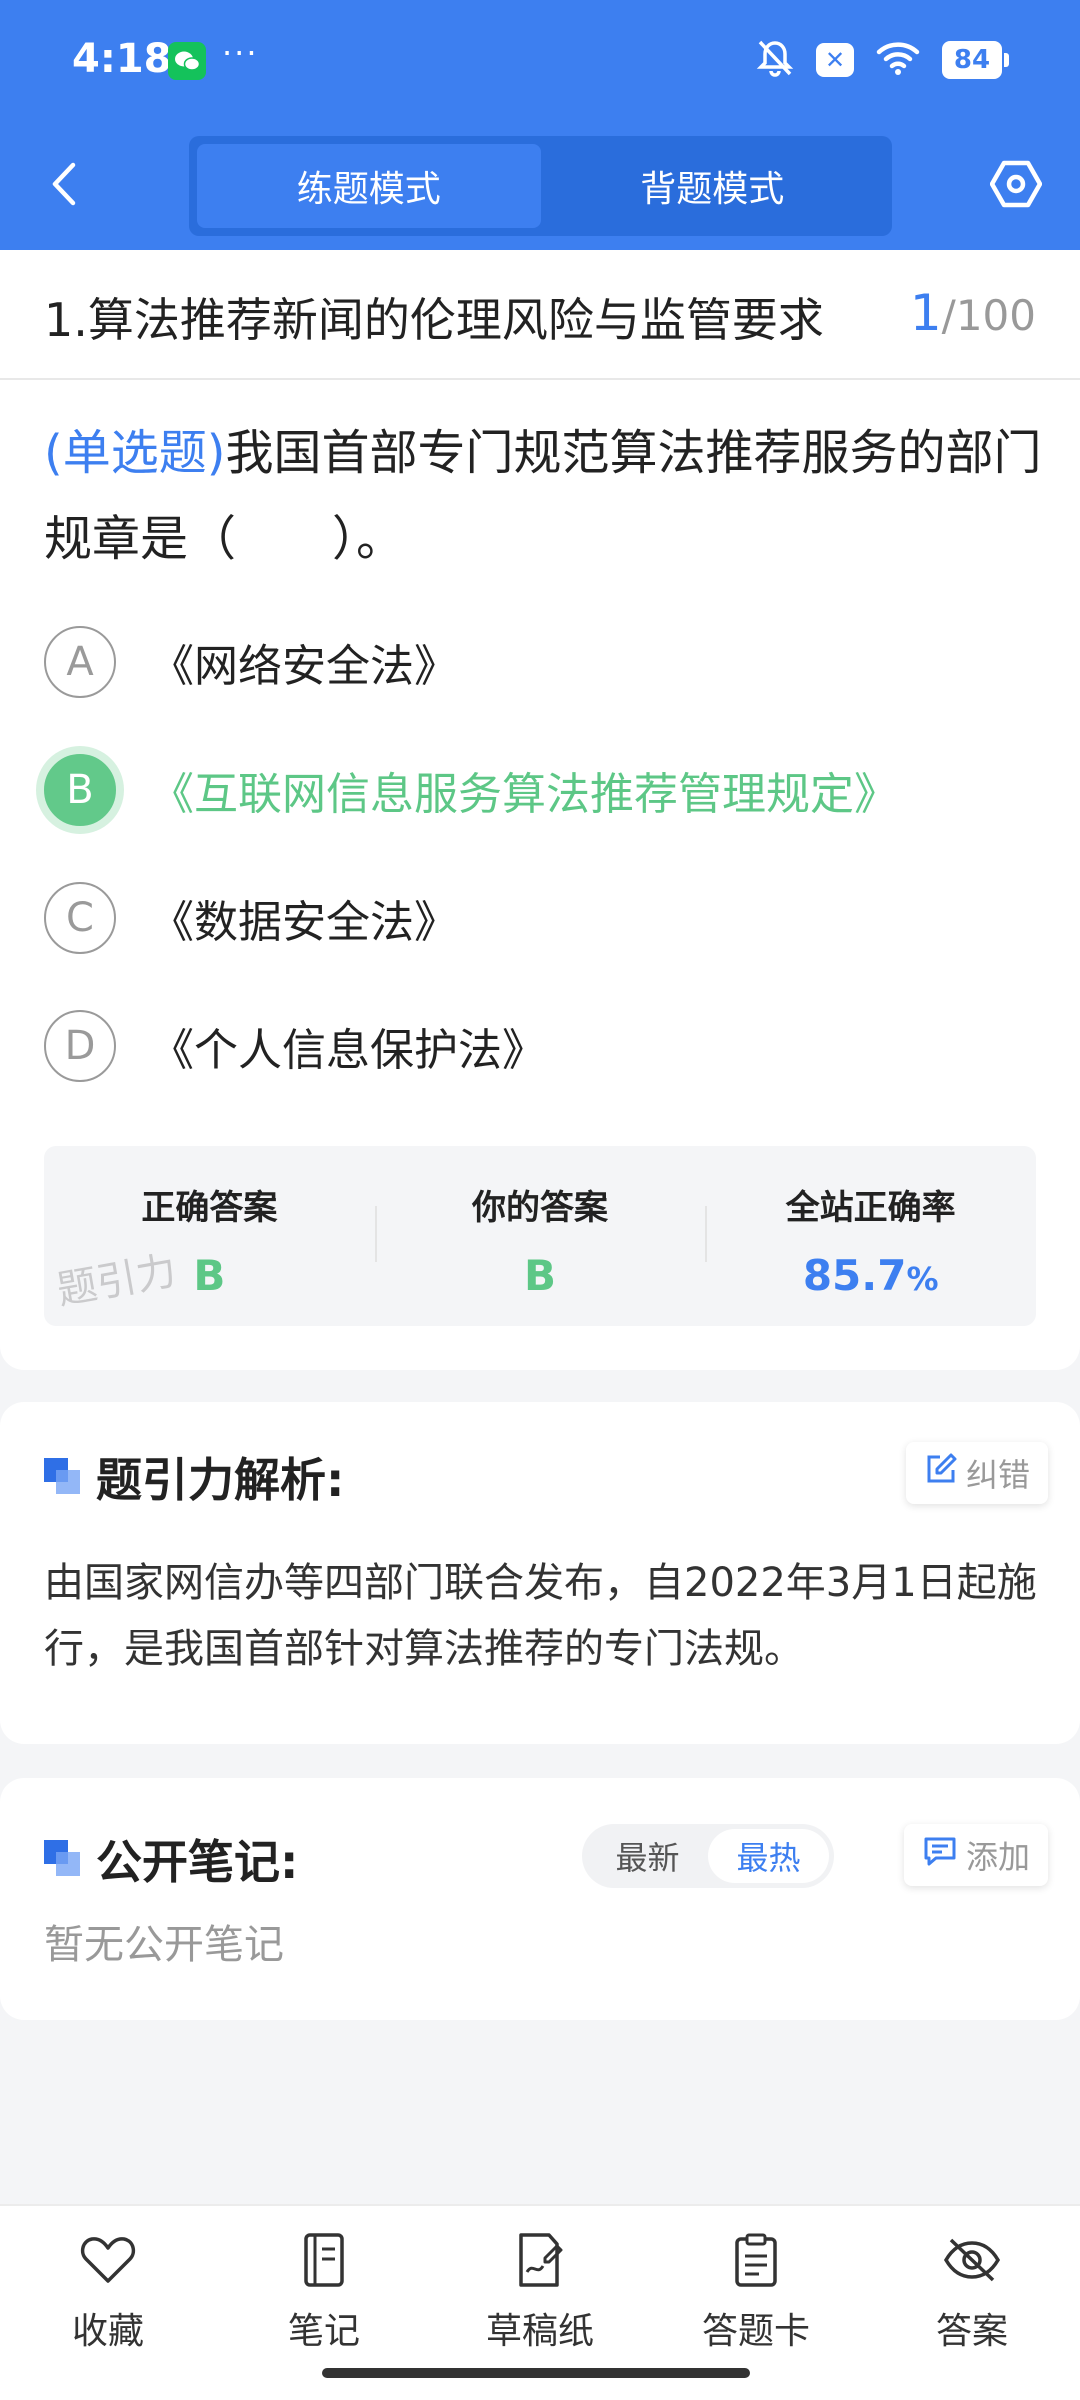 The width and height of the screenshot is (1080, 2400). I want to click on accuracy-unit: %, so click(922, 1279).